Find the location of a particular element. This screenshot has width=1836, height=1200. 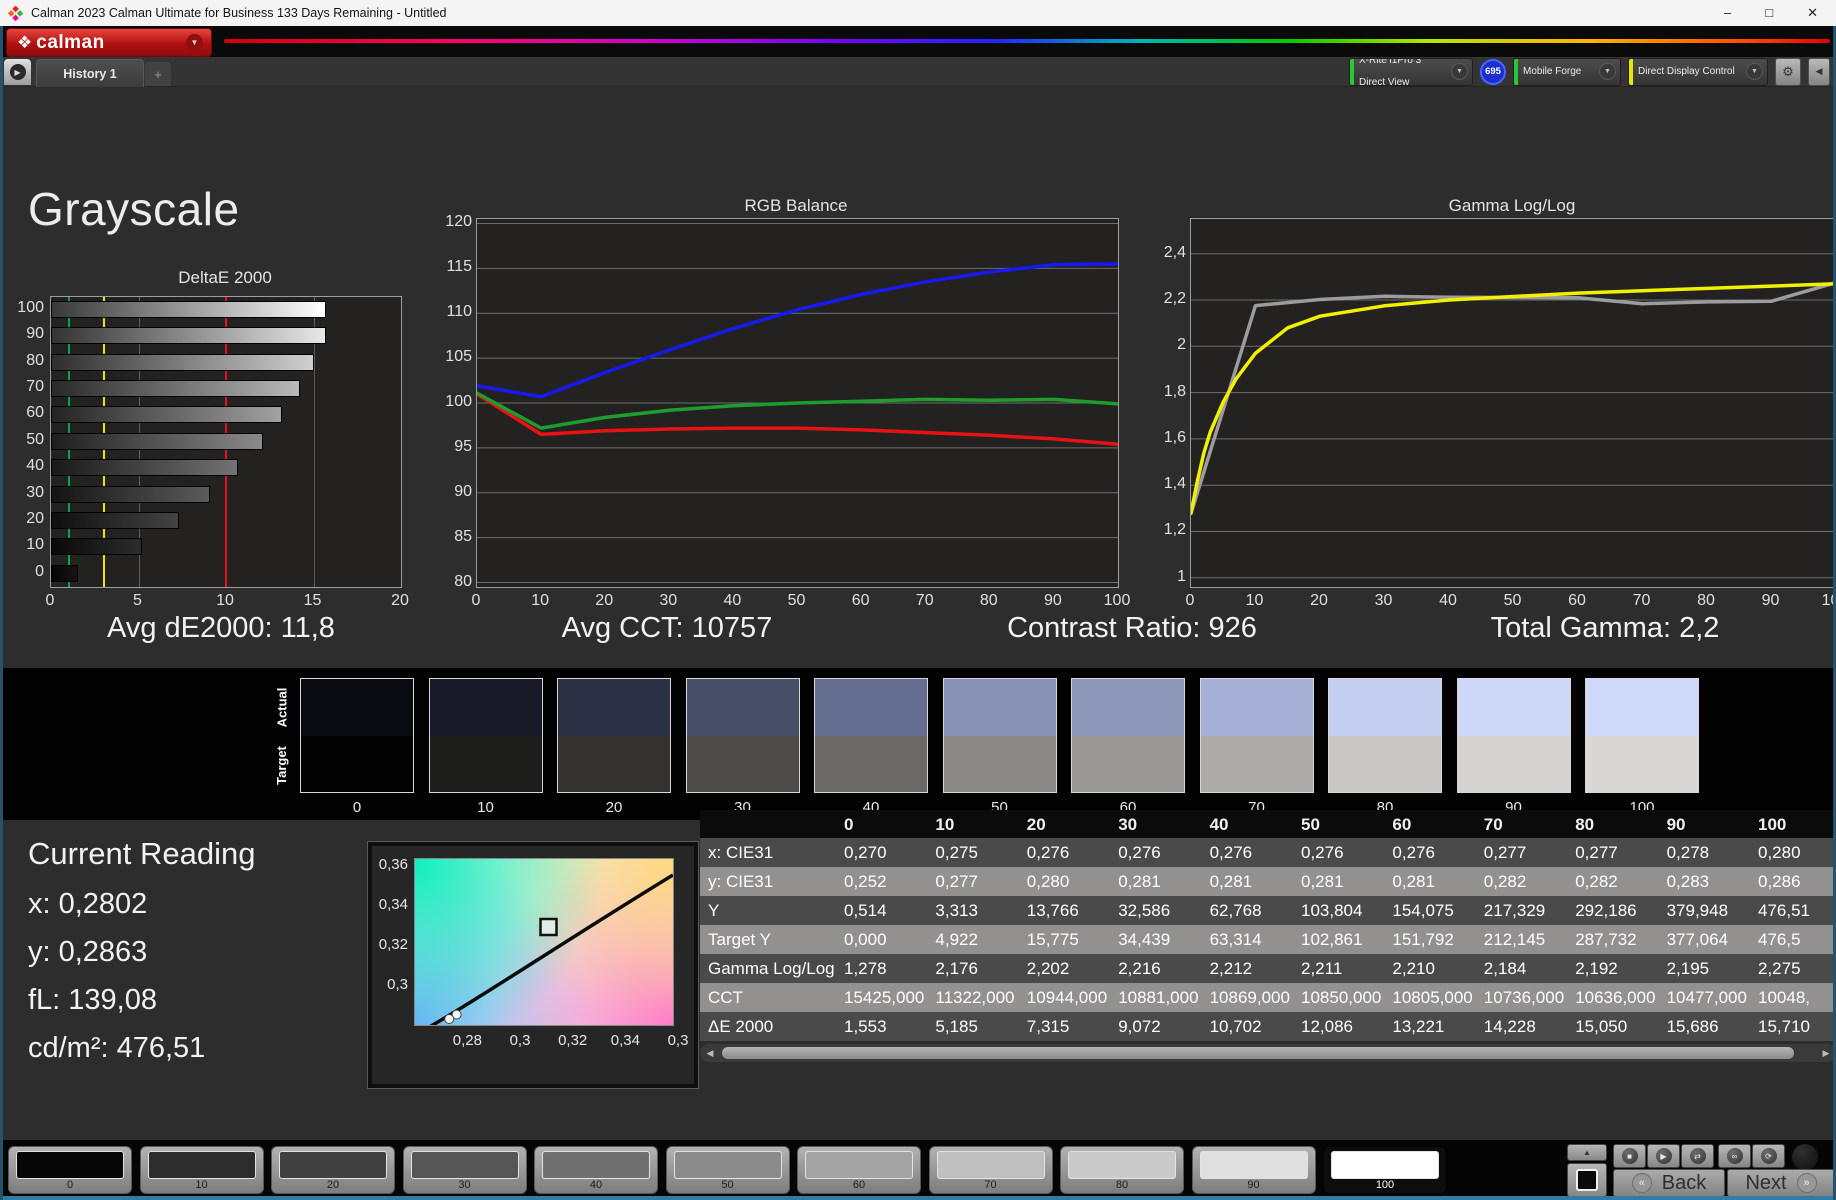

settings-button: ⚙ is located at coordinates (1788, 71).